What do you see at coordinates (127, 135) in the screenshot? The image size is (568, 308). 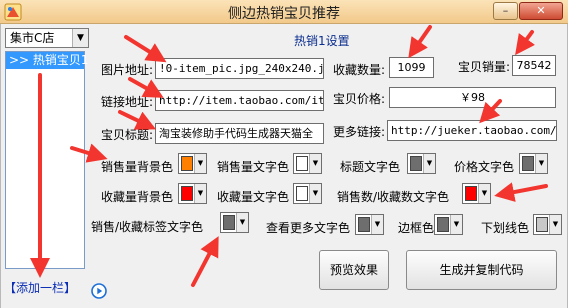 I see `item-title-label: 宝贝标题:` at bounding box center [127, 135].